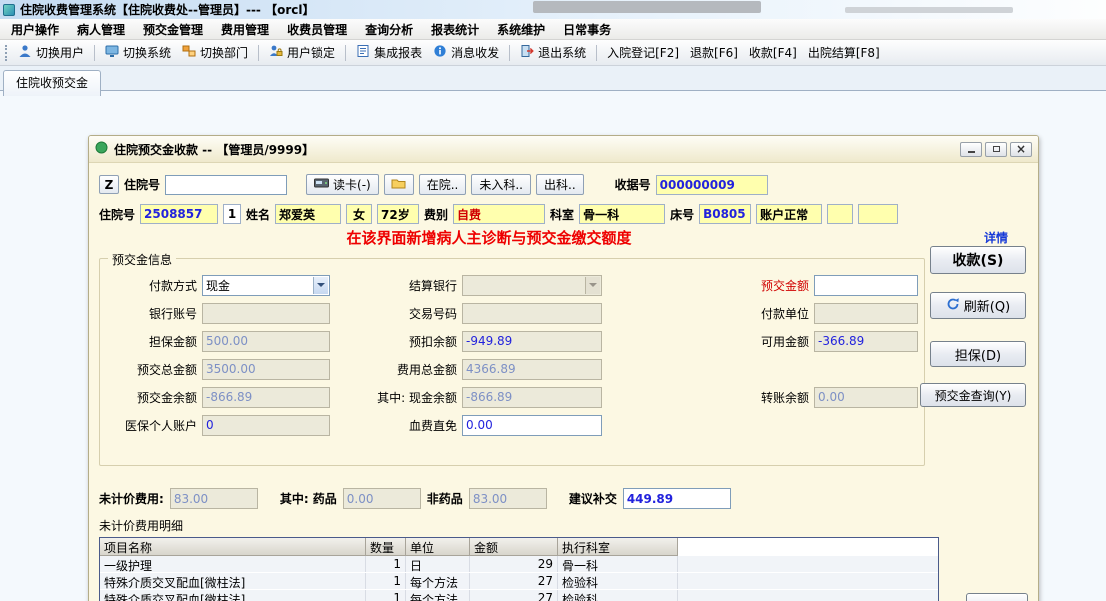 The image size is (1106, 601). Describe the element at coordinates (499, 214) in the screenshot. I see `fee-type-field: 自费` at that location.